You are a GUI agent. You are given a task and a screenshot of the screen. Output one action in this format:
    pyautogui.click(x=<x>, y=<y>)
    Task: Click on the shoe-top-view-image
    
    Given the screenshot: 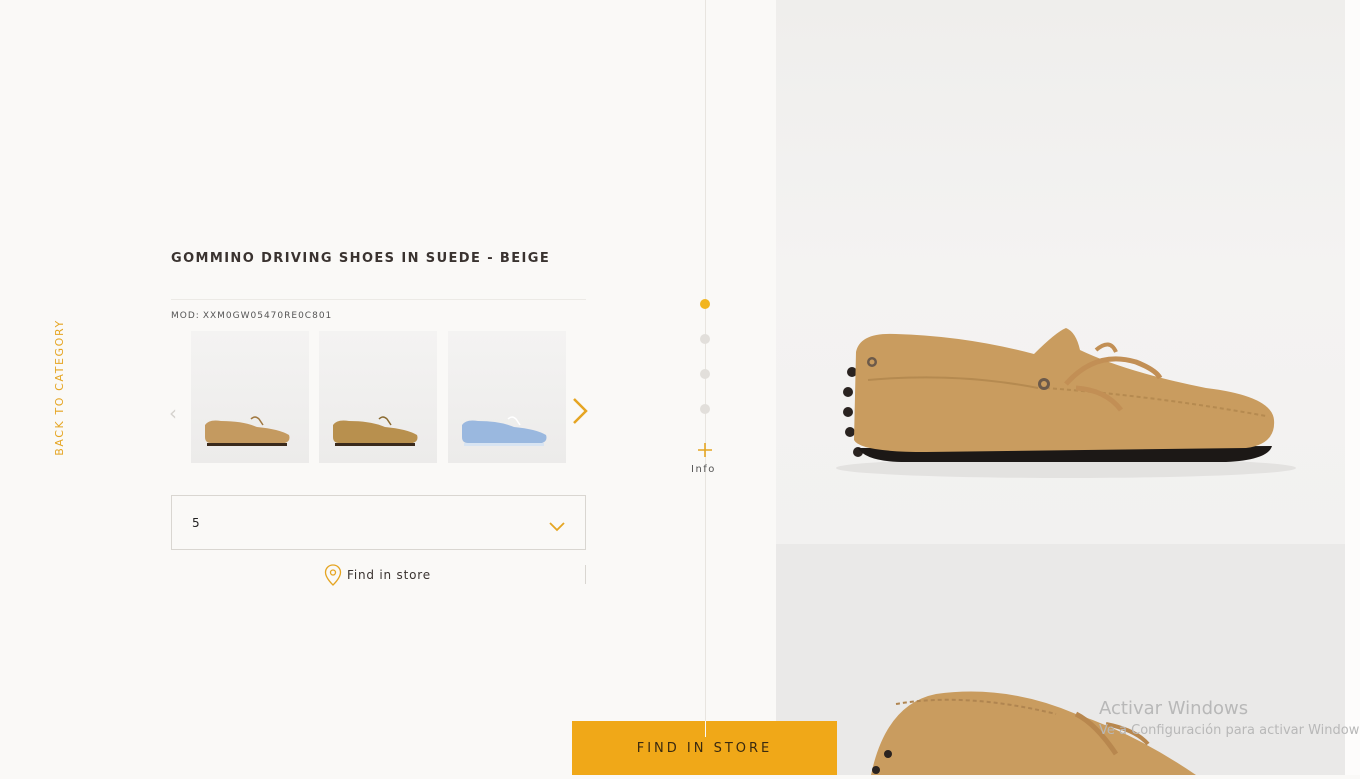 What is the action you would take?
    pyautogui.click(x=1033, y=733)
    